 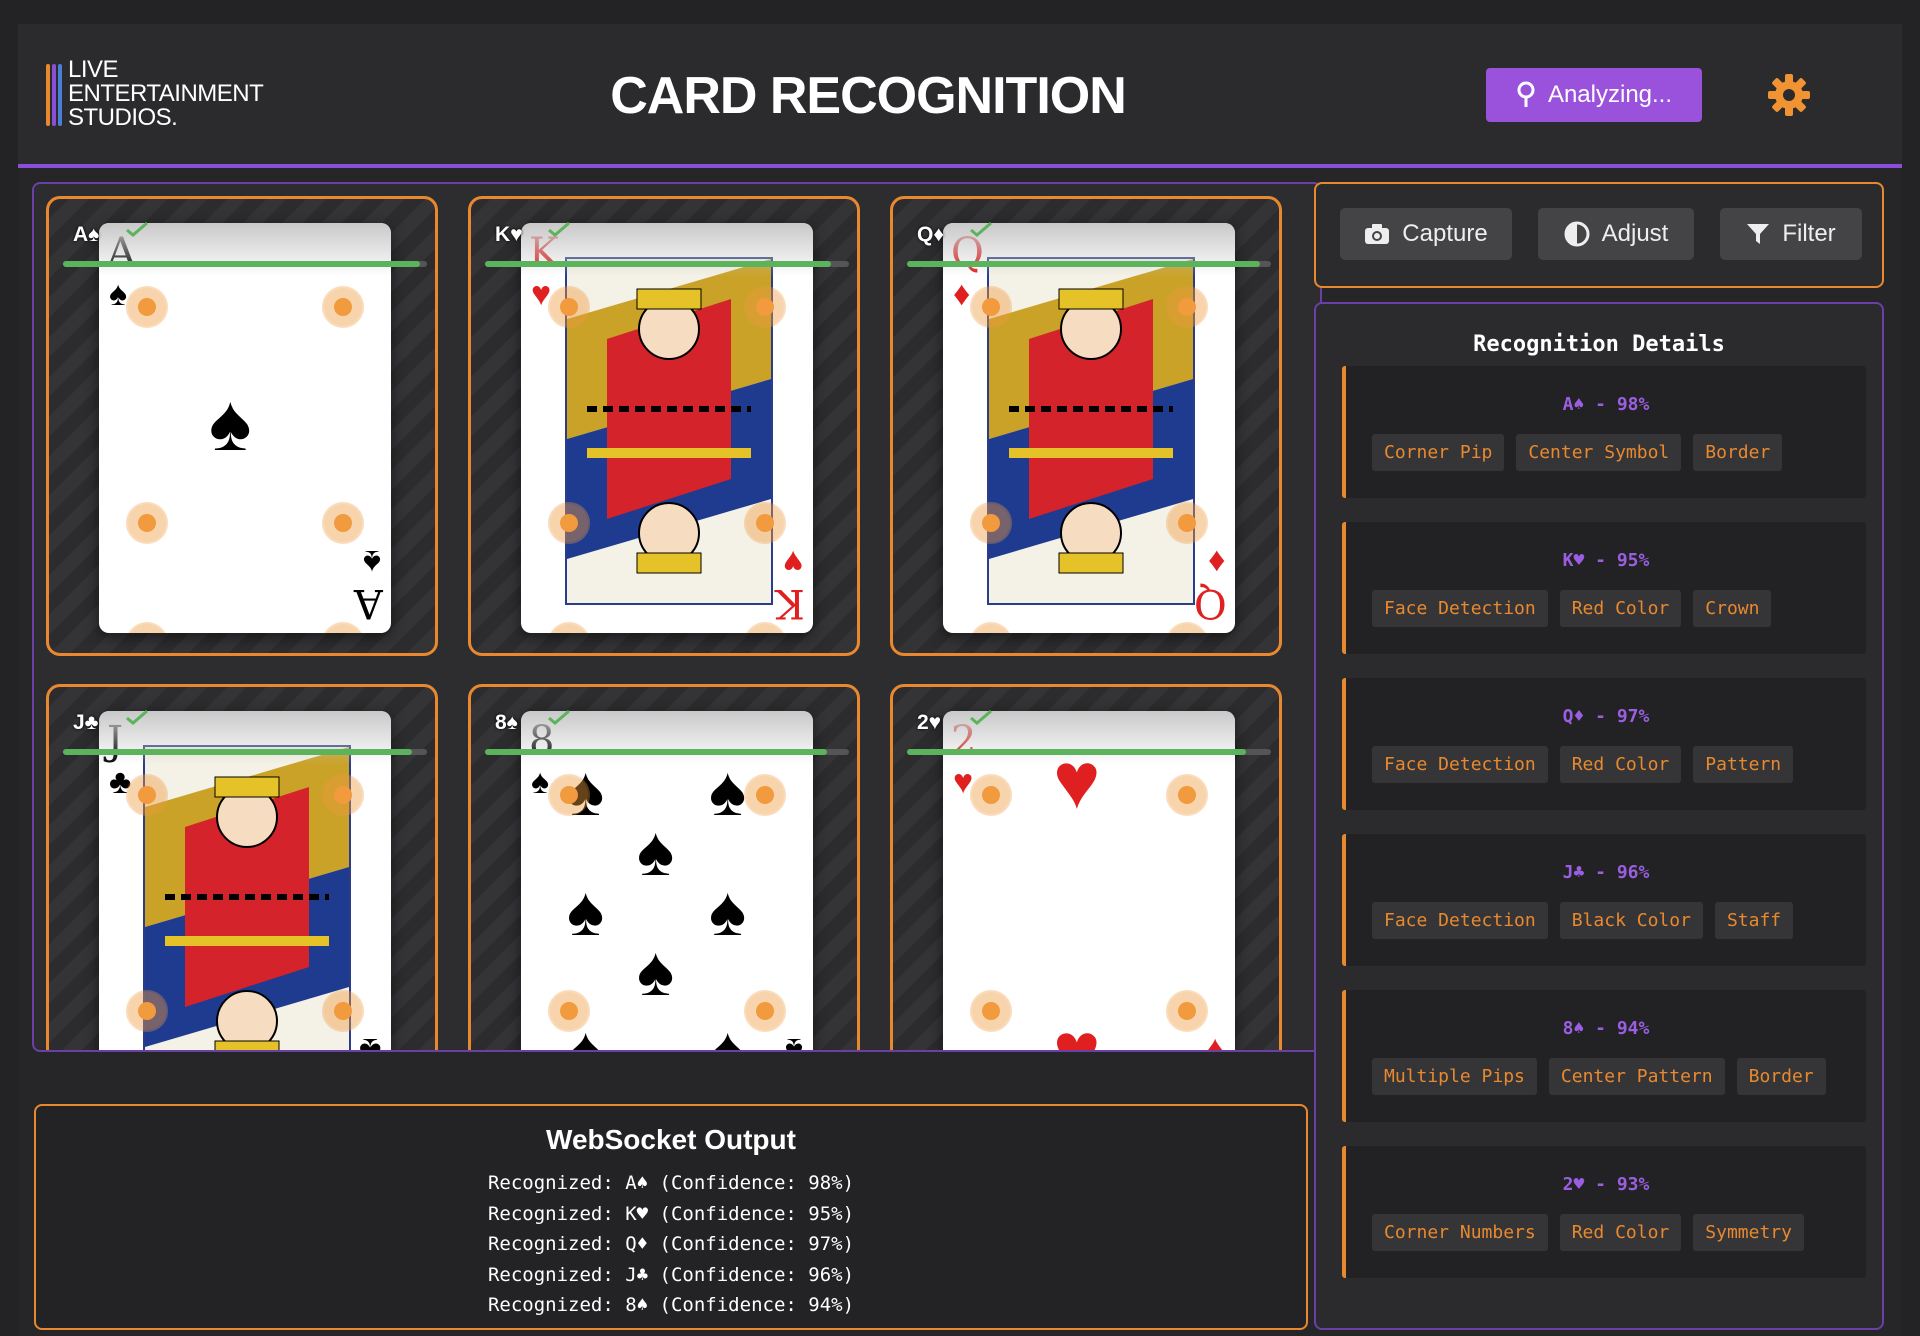 What do you see at coordinates (1077, 1029) in the screenshot?
I see `center-pip: ♥` at bounding box center [1077, 1029].